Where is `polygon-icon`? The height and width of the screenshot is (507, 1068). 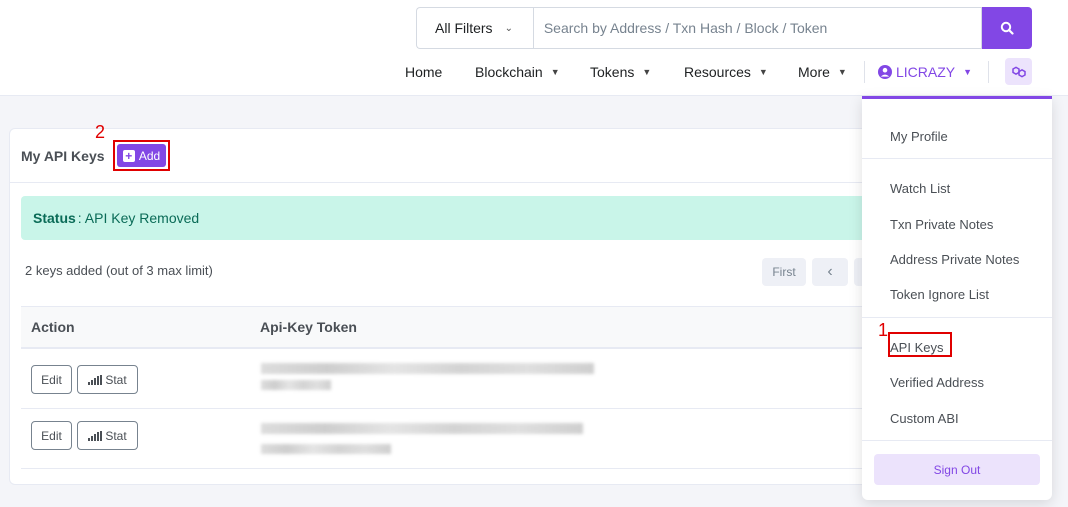
polygon-icon is located at coordinates (1018, 71).